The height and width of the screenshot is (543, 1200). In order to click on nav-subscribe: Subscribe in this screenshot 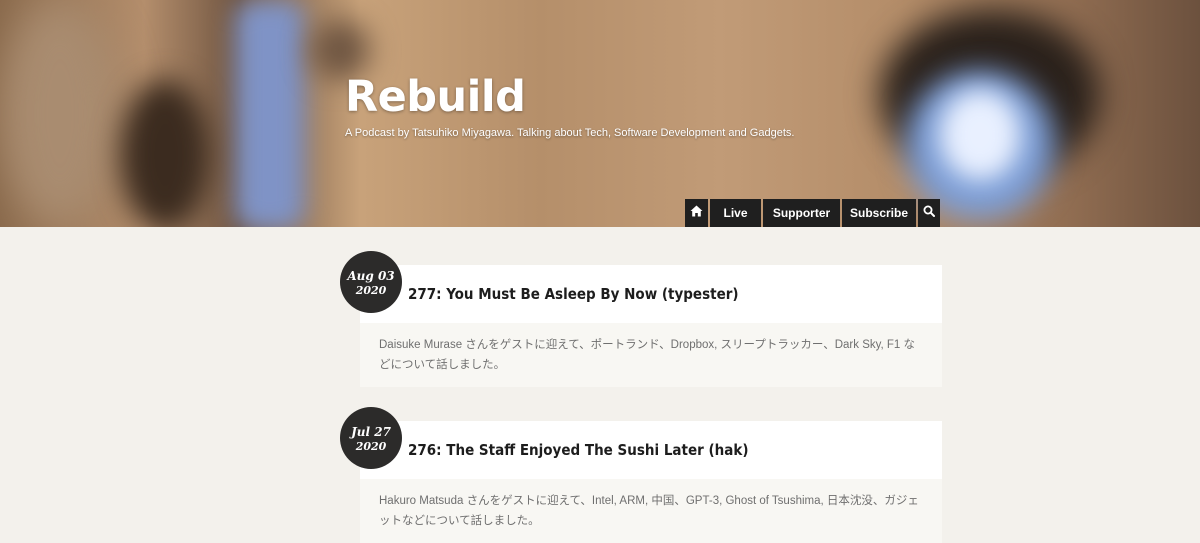, I will do `click(879, 213)`.